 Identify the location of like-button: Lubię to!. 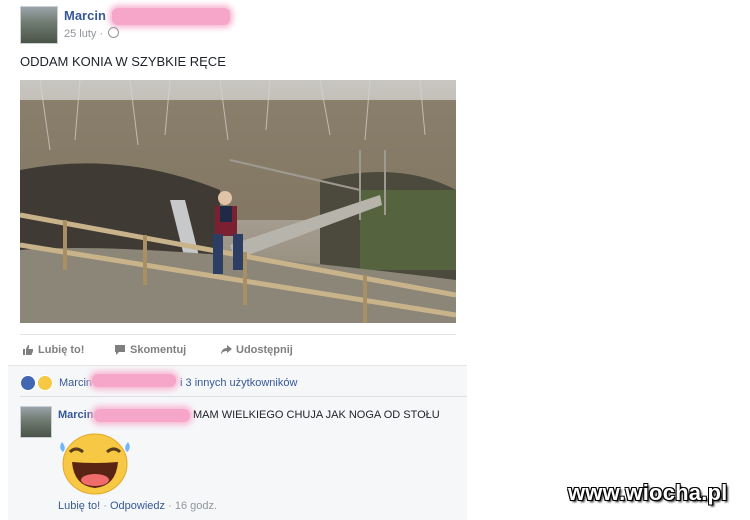
(53, 350).